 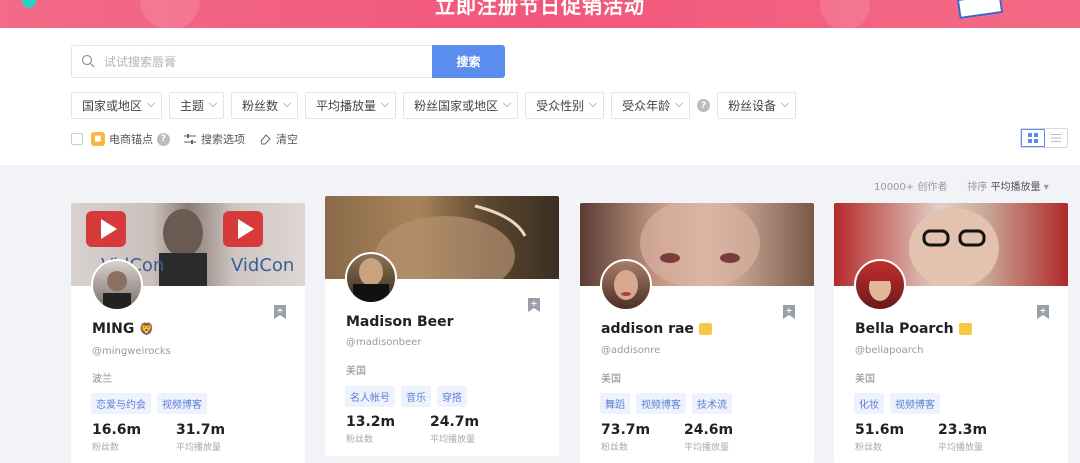 What do you see at coordinates (371, 429) in the screenshot?
I see `followers-stat: 13.2m 粉丝数` at bounding box center [371, 429].